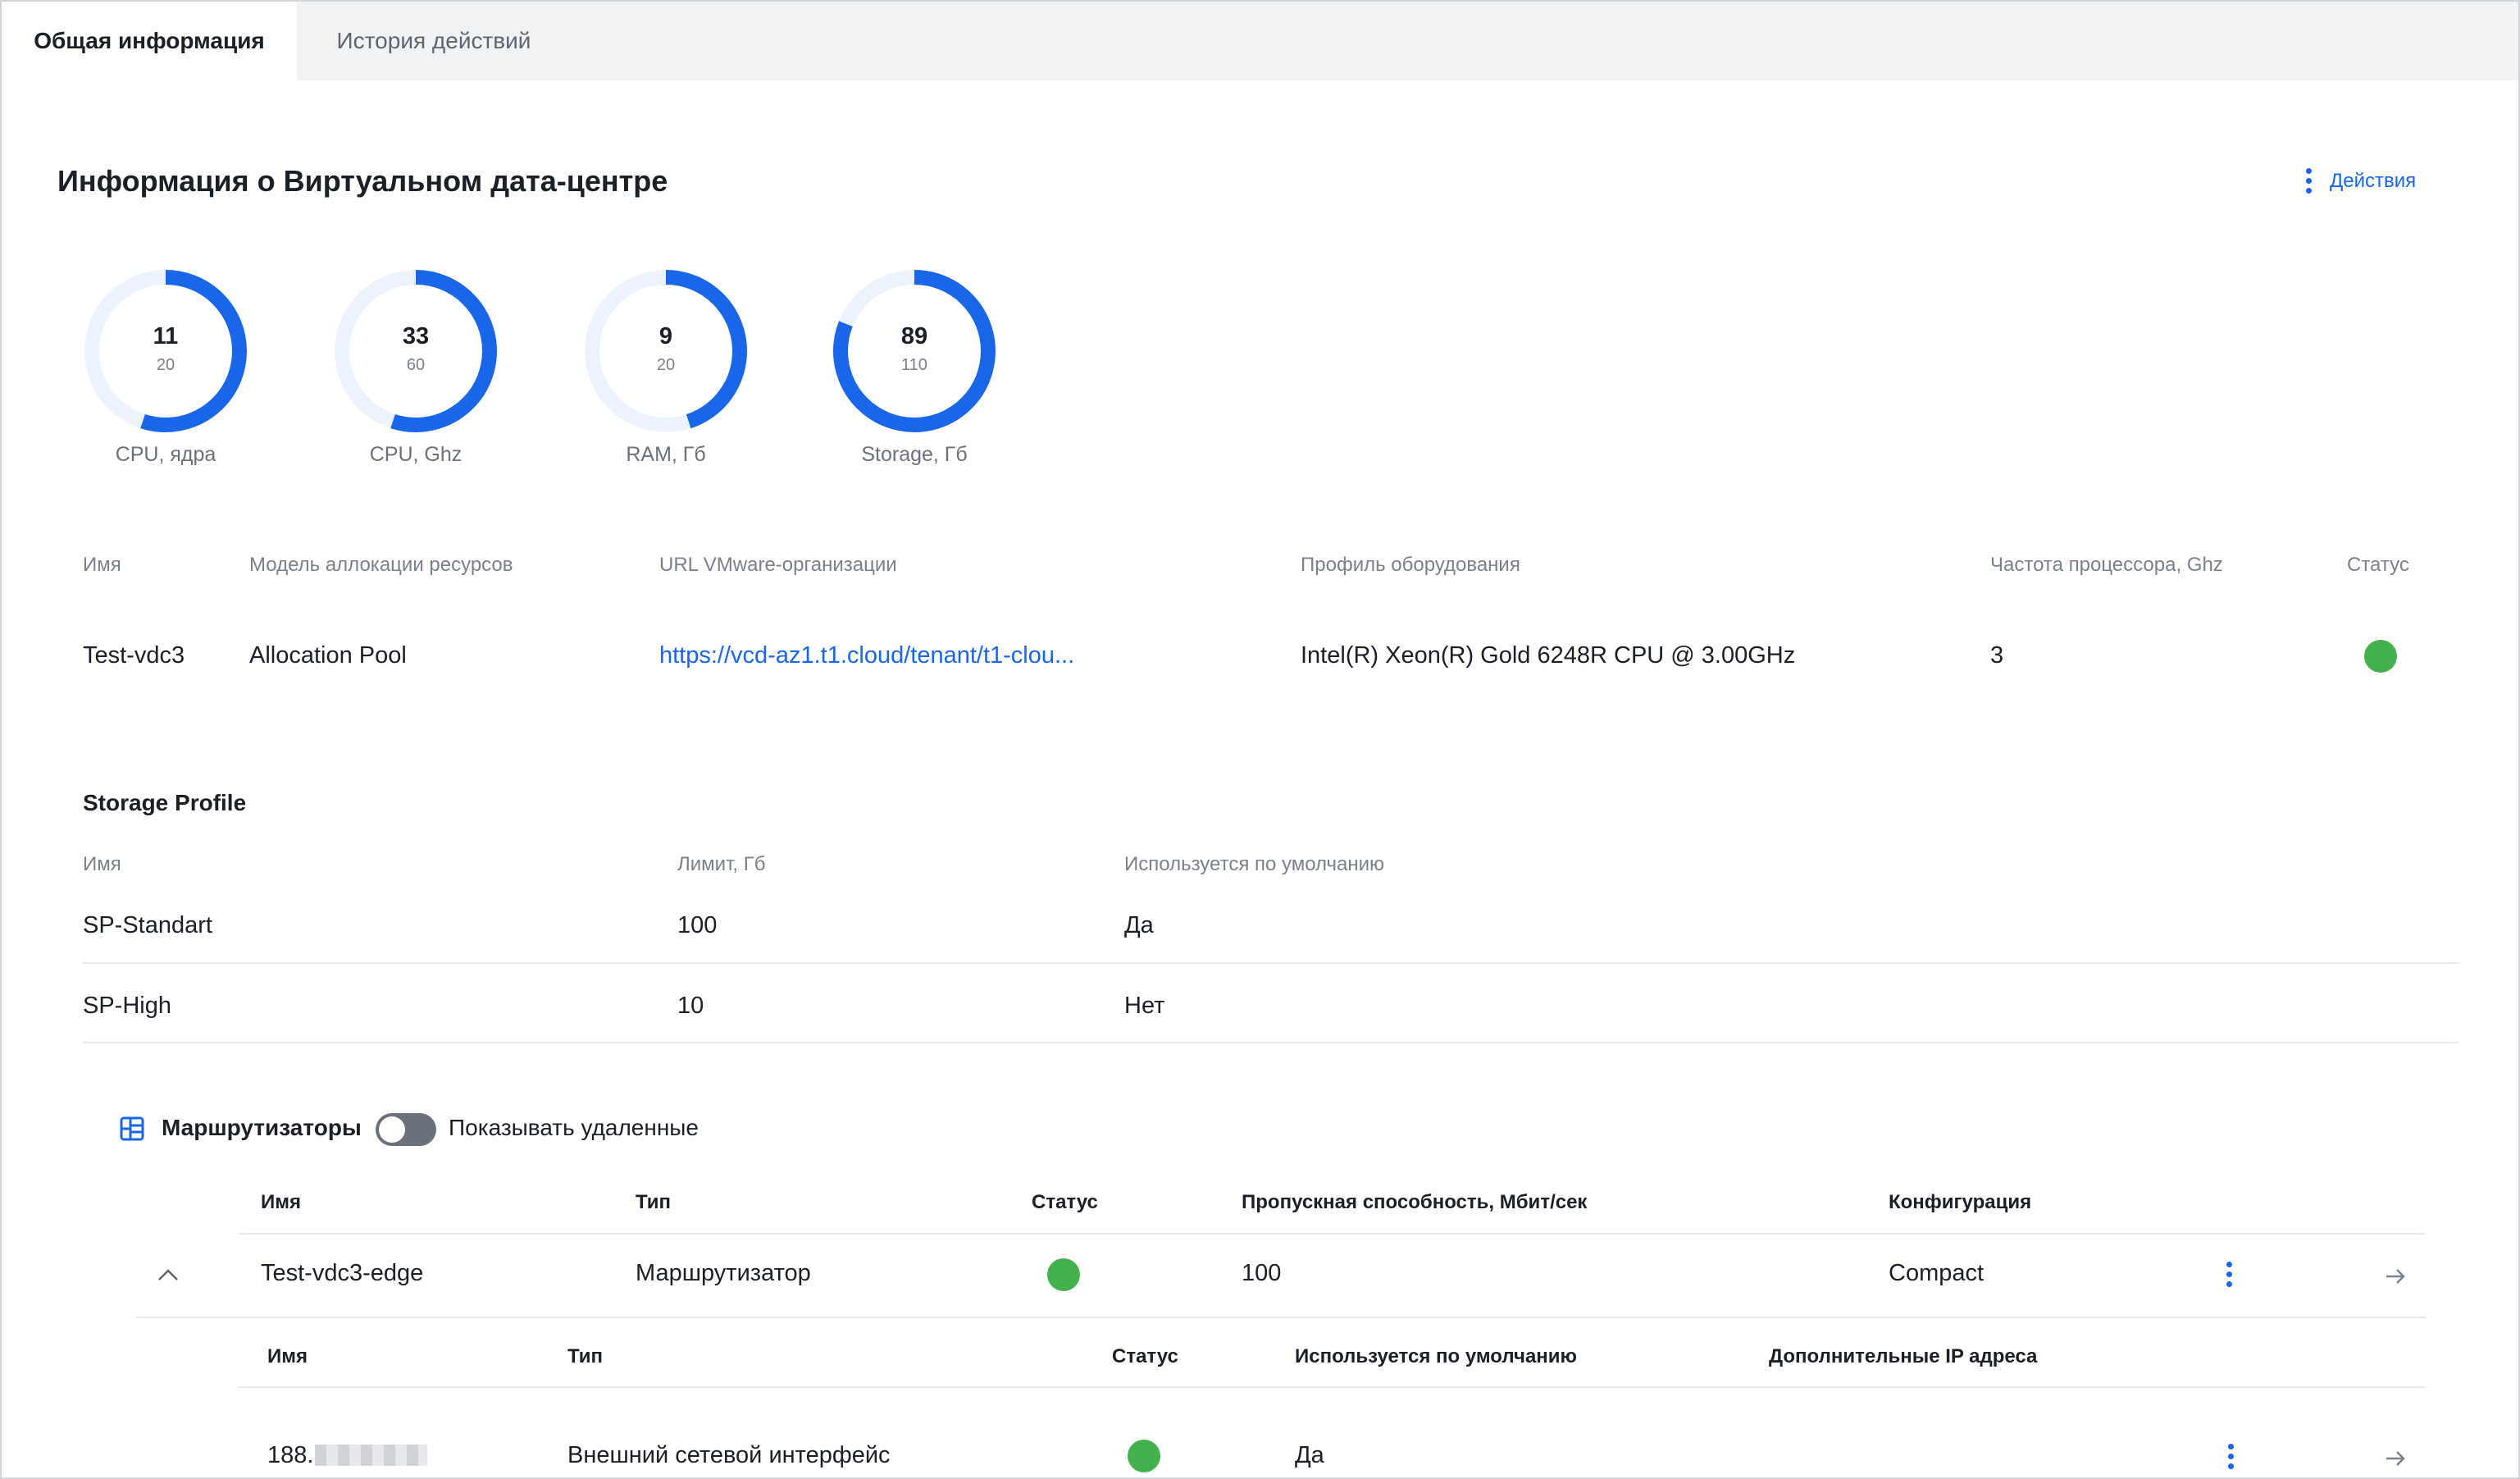 The width and height of the screenshot is (2520, 1479). Describe the element at coordinates (165, 454) in the screenshot. I see `gauge-label: CPU, ядра` at that location.